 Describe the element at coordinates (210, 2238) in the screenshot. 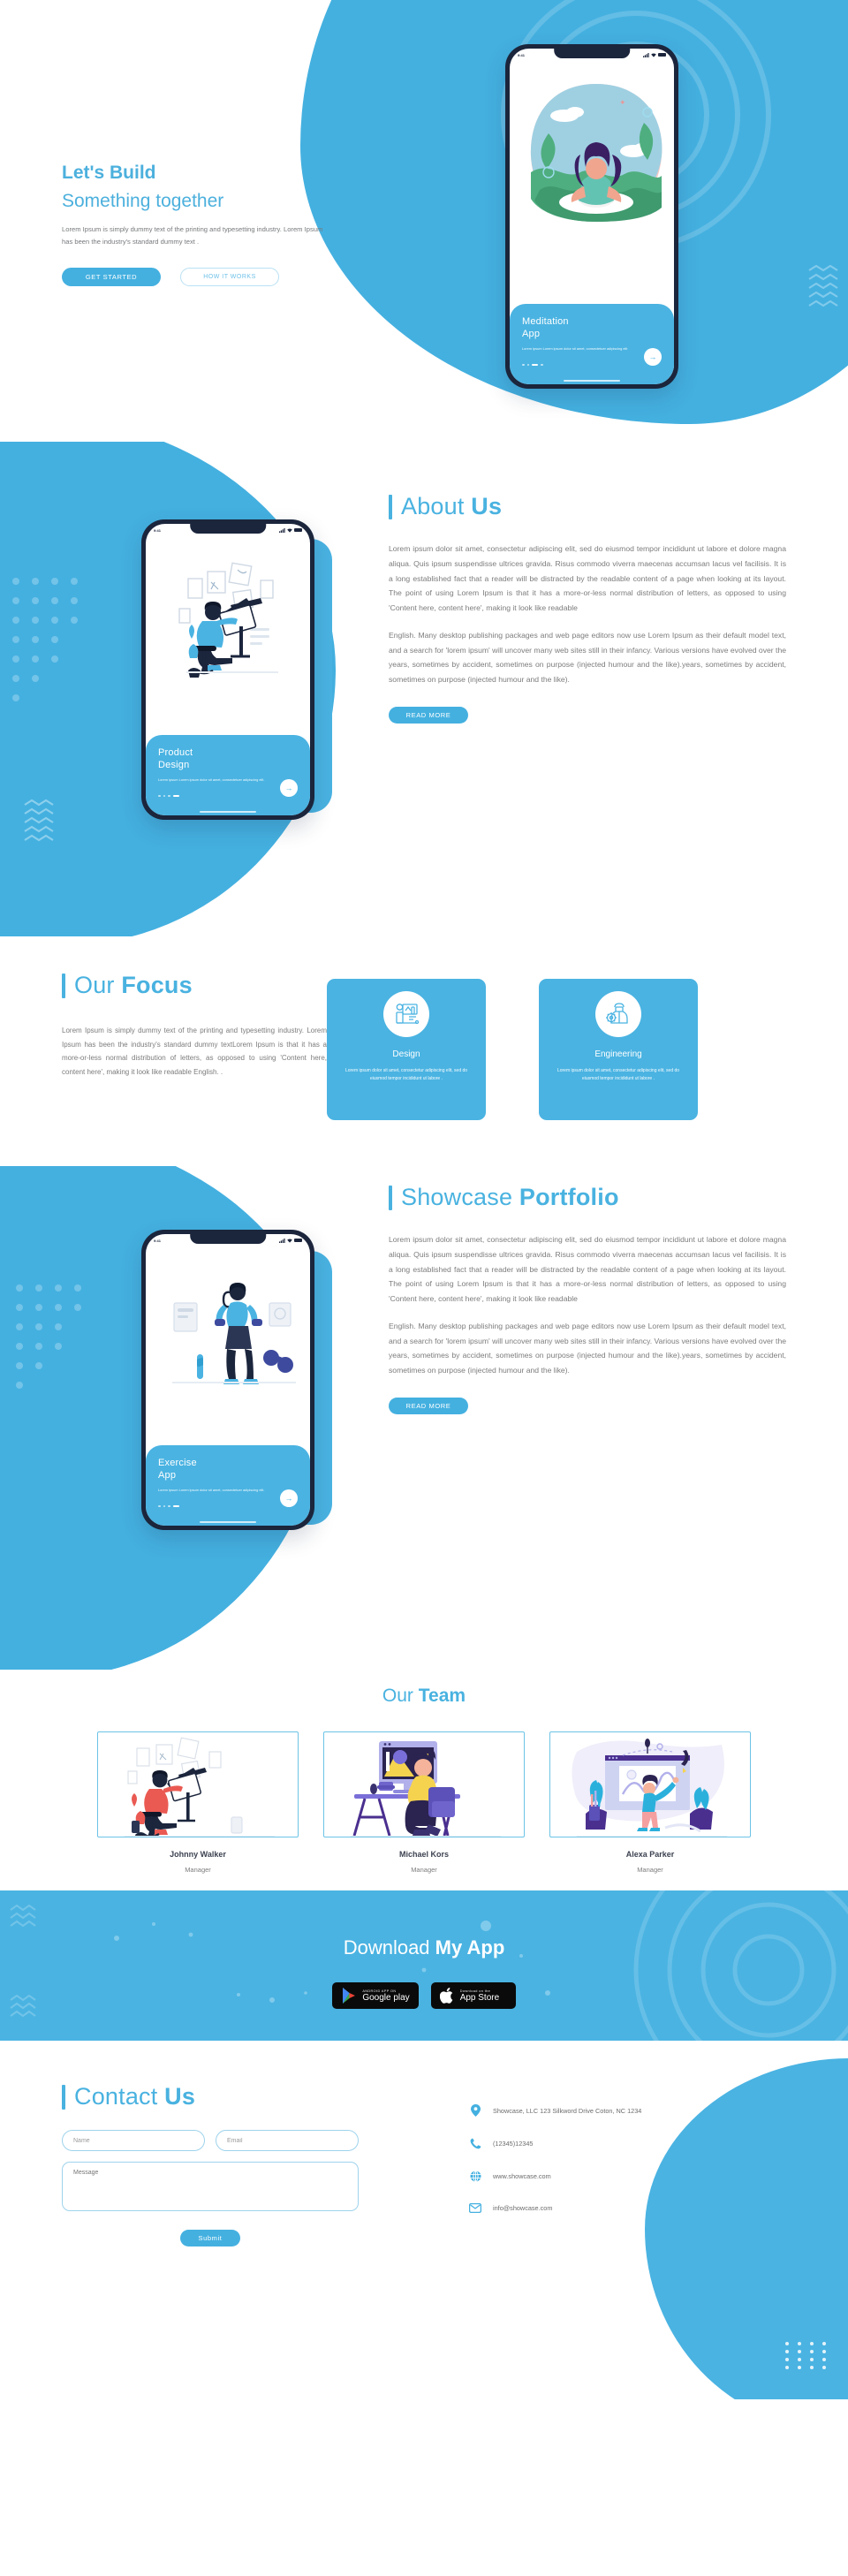

I see `submit-button: Submit` at that location.